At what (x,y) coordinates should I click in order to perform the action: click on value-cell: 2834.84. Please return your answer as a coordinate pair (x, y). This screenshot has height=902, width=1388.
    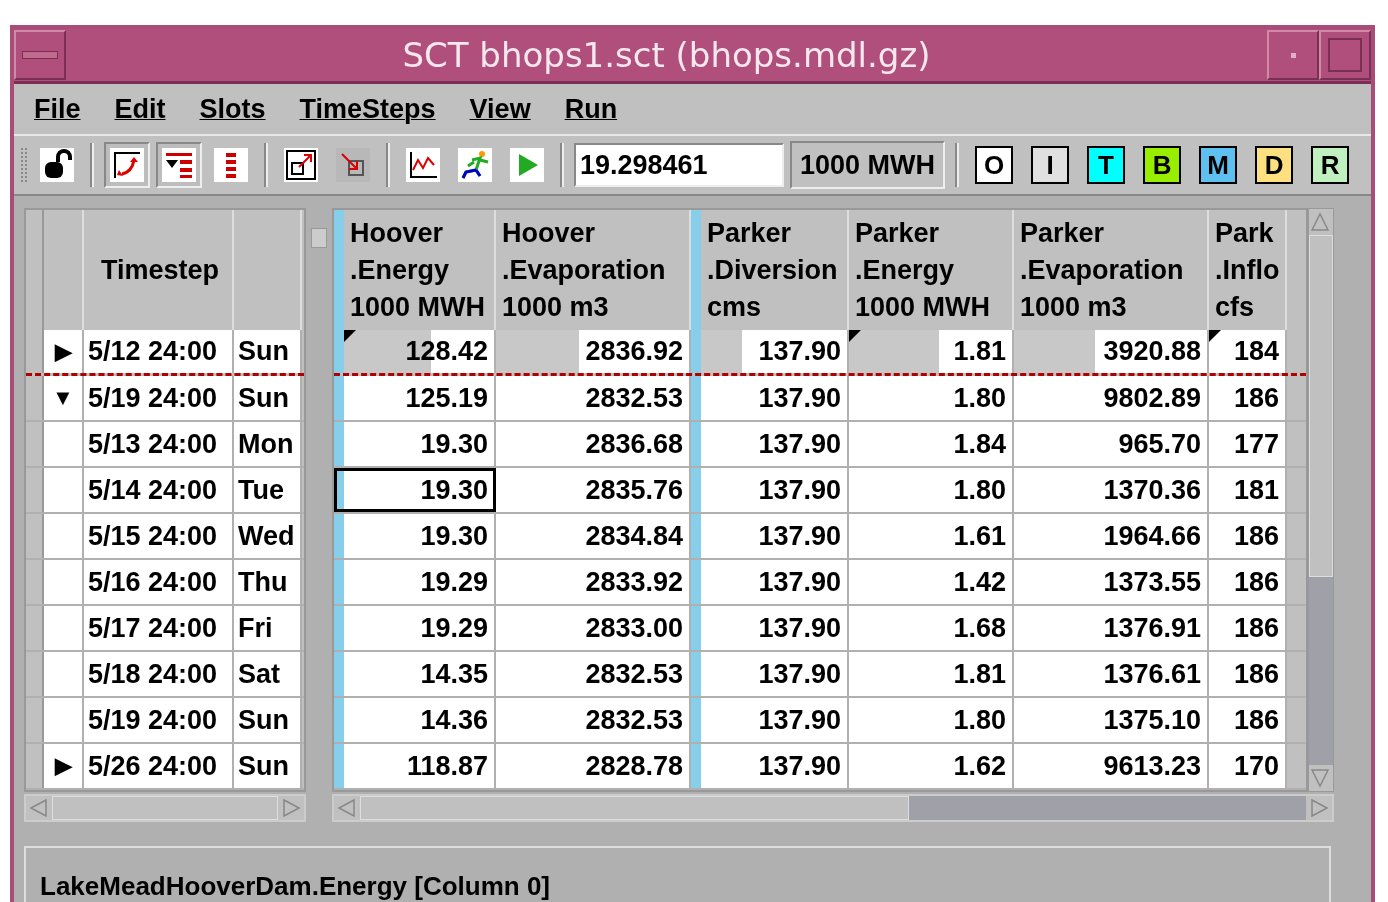
    Looking at the image, I should click on (593, 536).